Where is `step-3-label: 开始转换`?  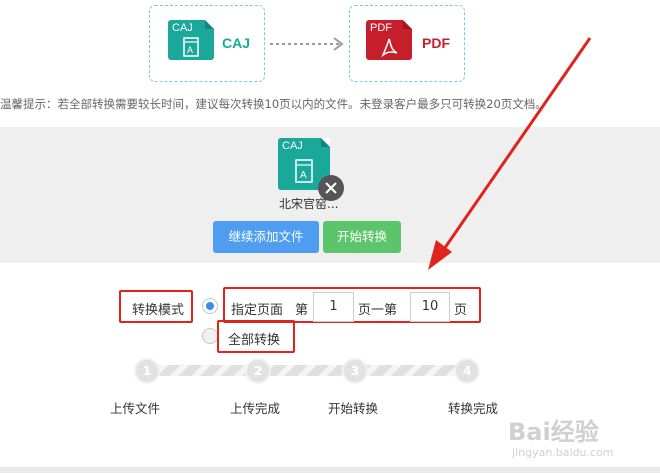
step-3-label: 开始转换 is located at coordinates (353, 408).